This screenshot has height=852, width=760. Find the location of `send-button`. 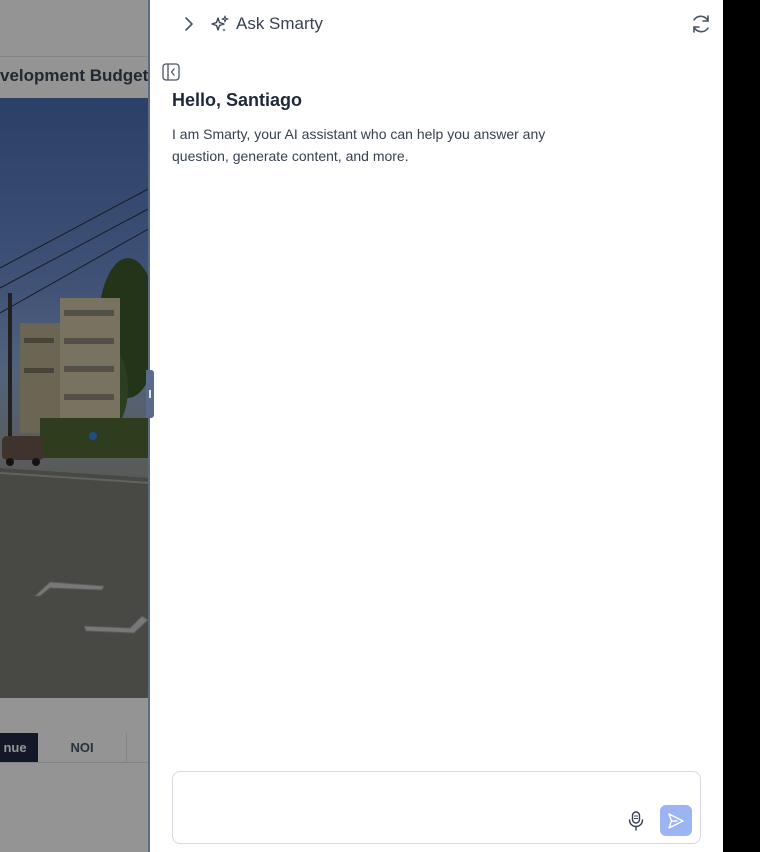

send-button is located at coordinates (676, 820).